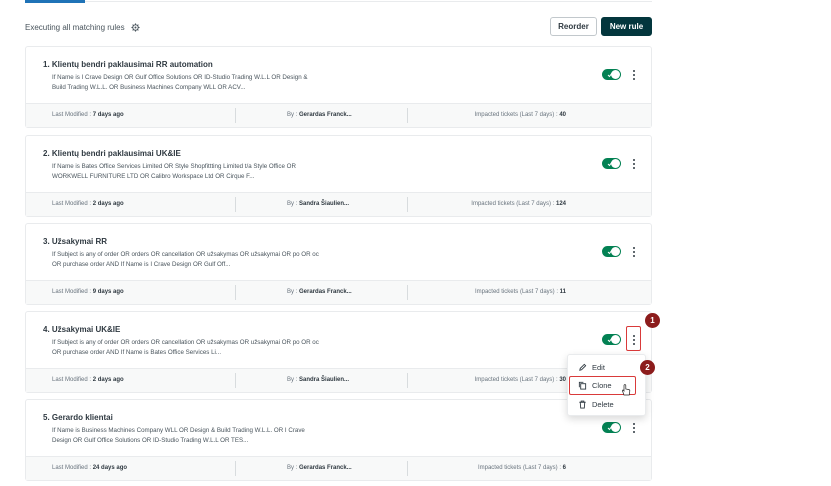 This screenshot has height=486, width=831. Describe the element at coordinates (573, 26) in the screenshot. I see `reorder-button: Reorder` at that location.